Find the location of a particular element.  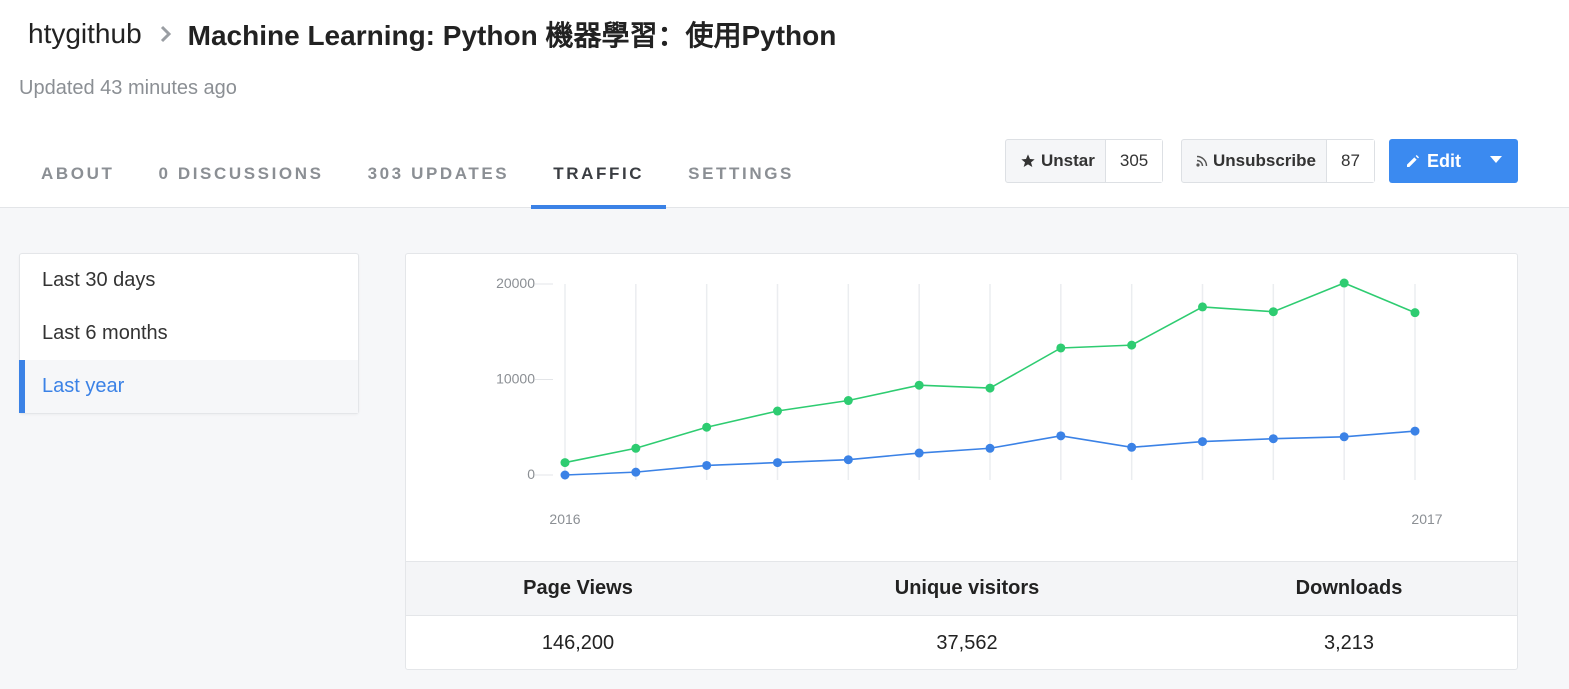

unsubscribe-label: Unsubscribe is located at coordinates (1264, 160).